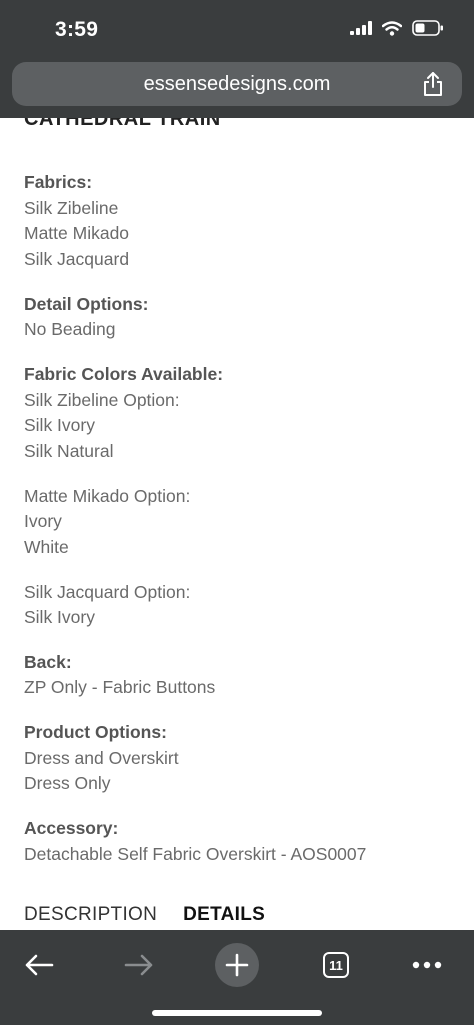 This screenshot has width=474, height=1025. I want to click on detail-line: Silk Zibeline Option:, so click(102, 400).